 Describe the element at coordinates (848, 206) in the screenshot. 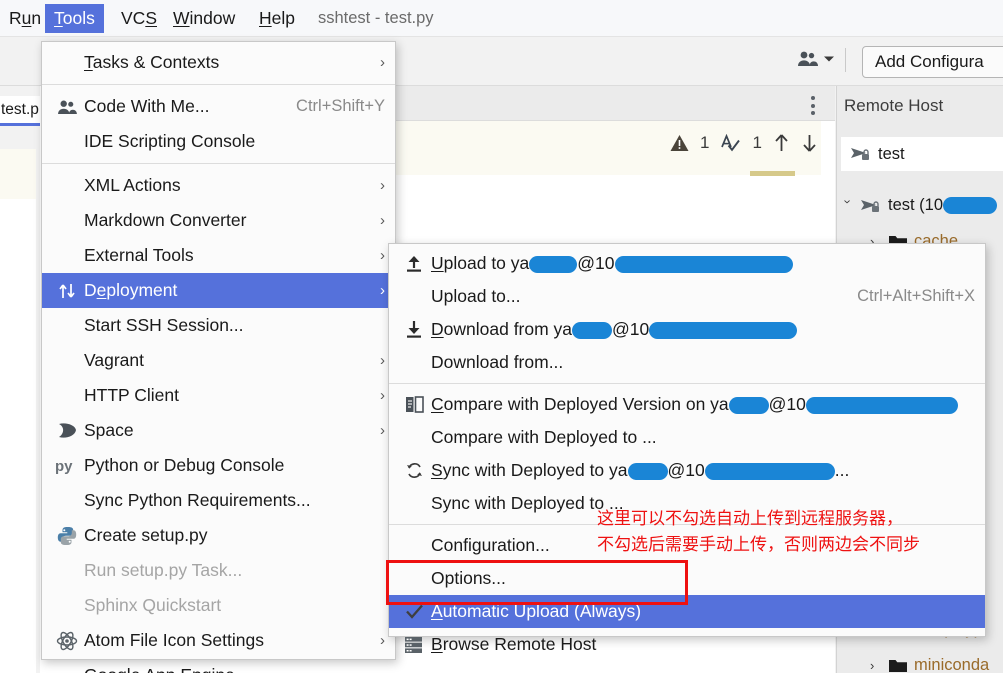

I see `chevron-down-icon: ›` at that location.